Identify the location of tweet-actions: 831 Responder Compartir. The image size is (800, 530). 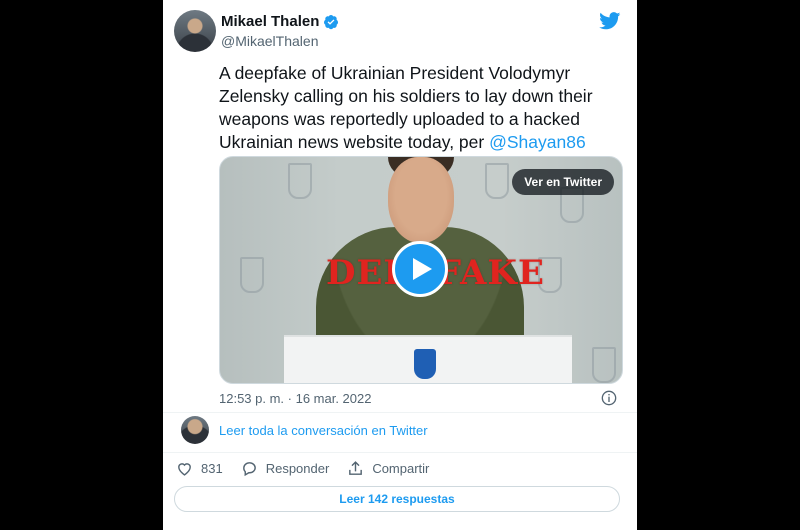
(311, 468).